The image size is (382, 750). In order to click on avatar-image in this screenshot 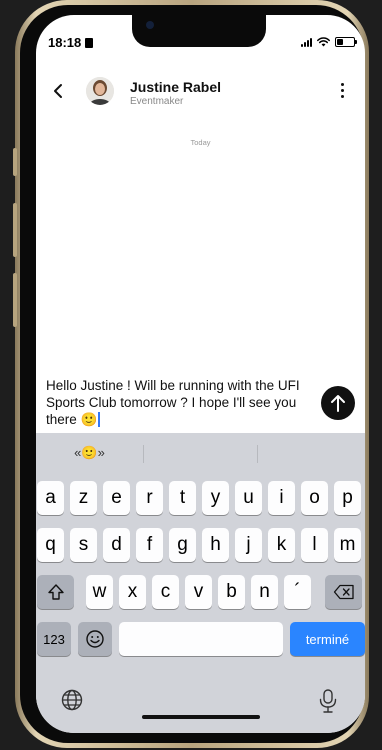, I will do `click(100, 91)`.